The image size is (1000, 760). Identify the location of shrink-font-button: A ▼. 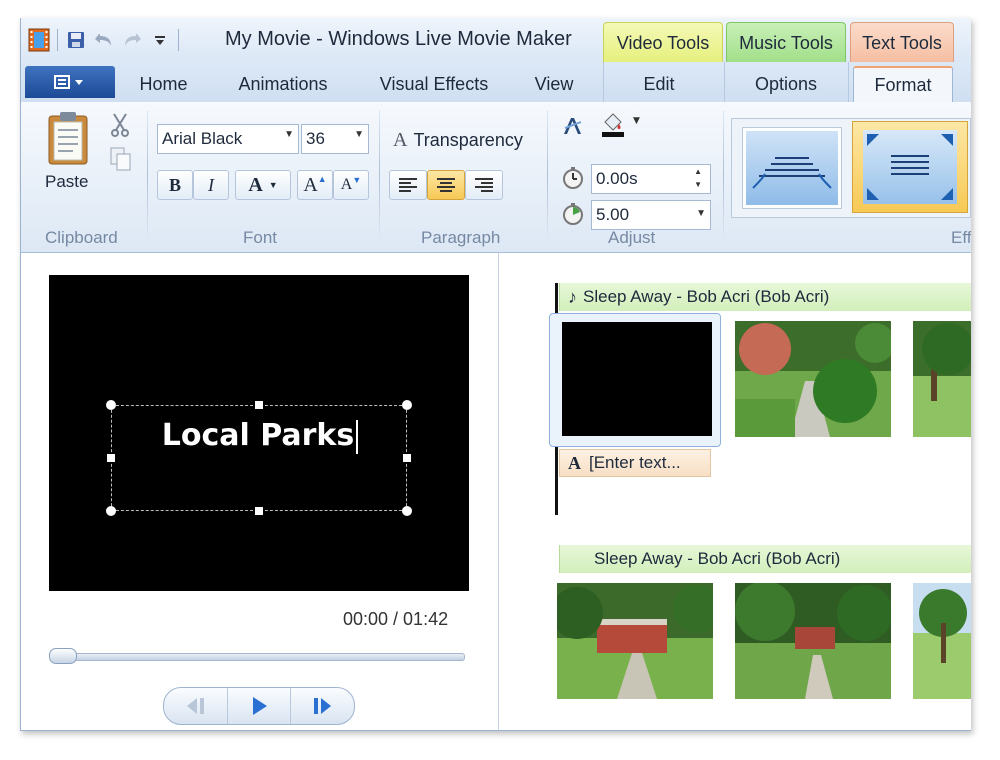
(351, 185).